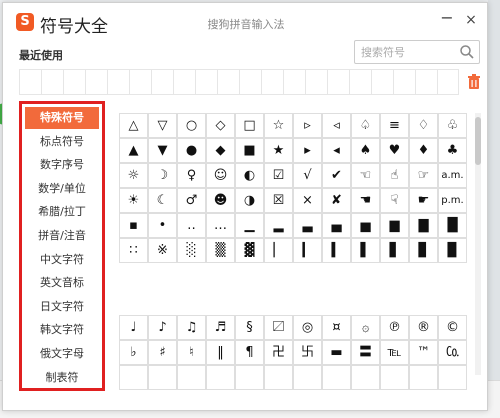 Image resolution: width=500 pixels, height=418 pixels. I want to click on symbol-cell: 卐, so click(307, 352).